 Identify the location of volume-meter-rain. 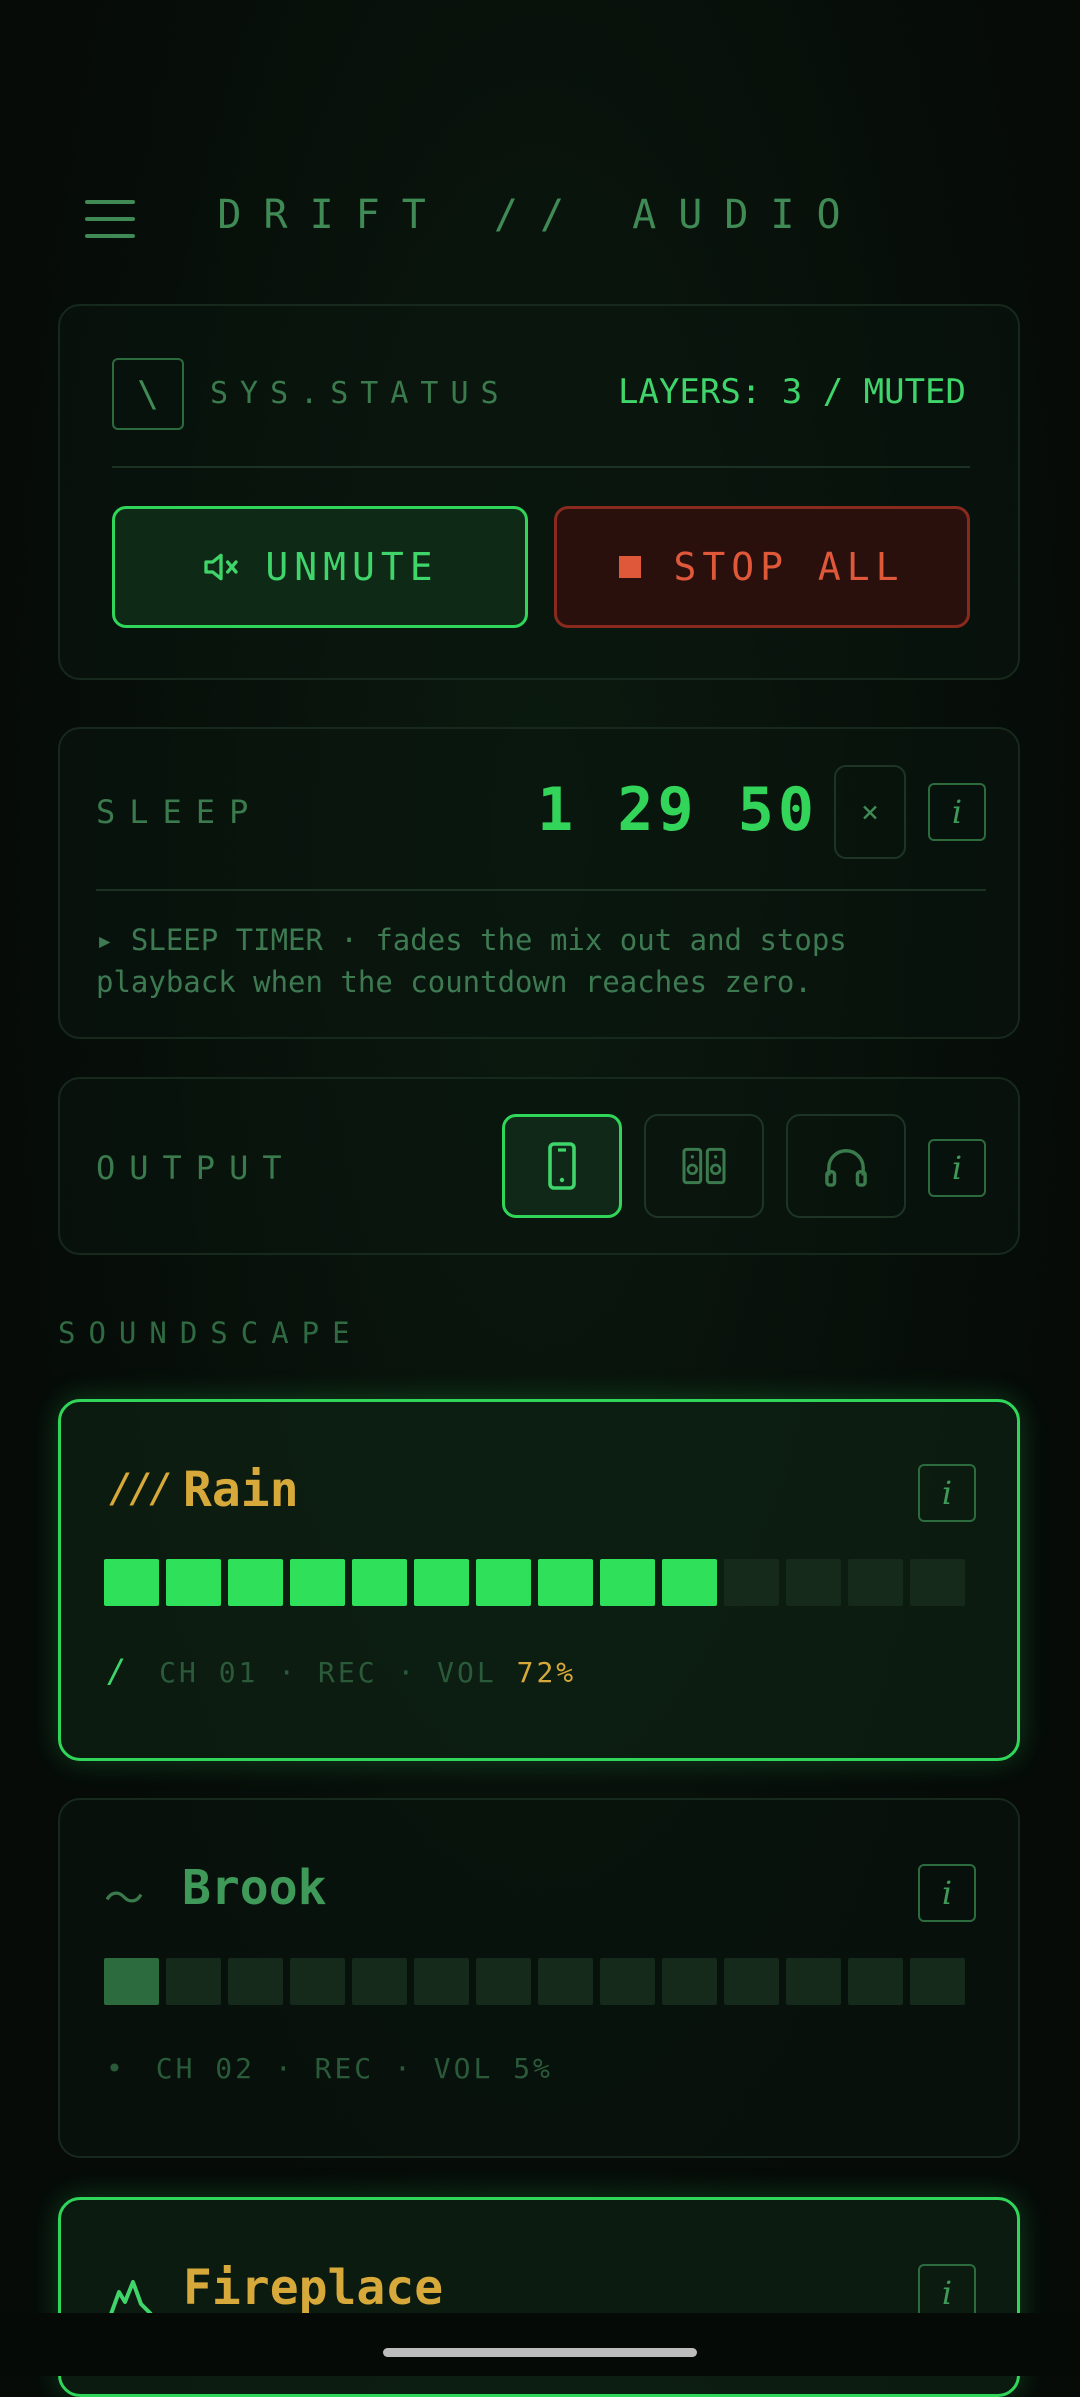
(534, 1582).